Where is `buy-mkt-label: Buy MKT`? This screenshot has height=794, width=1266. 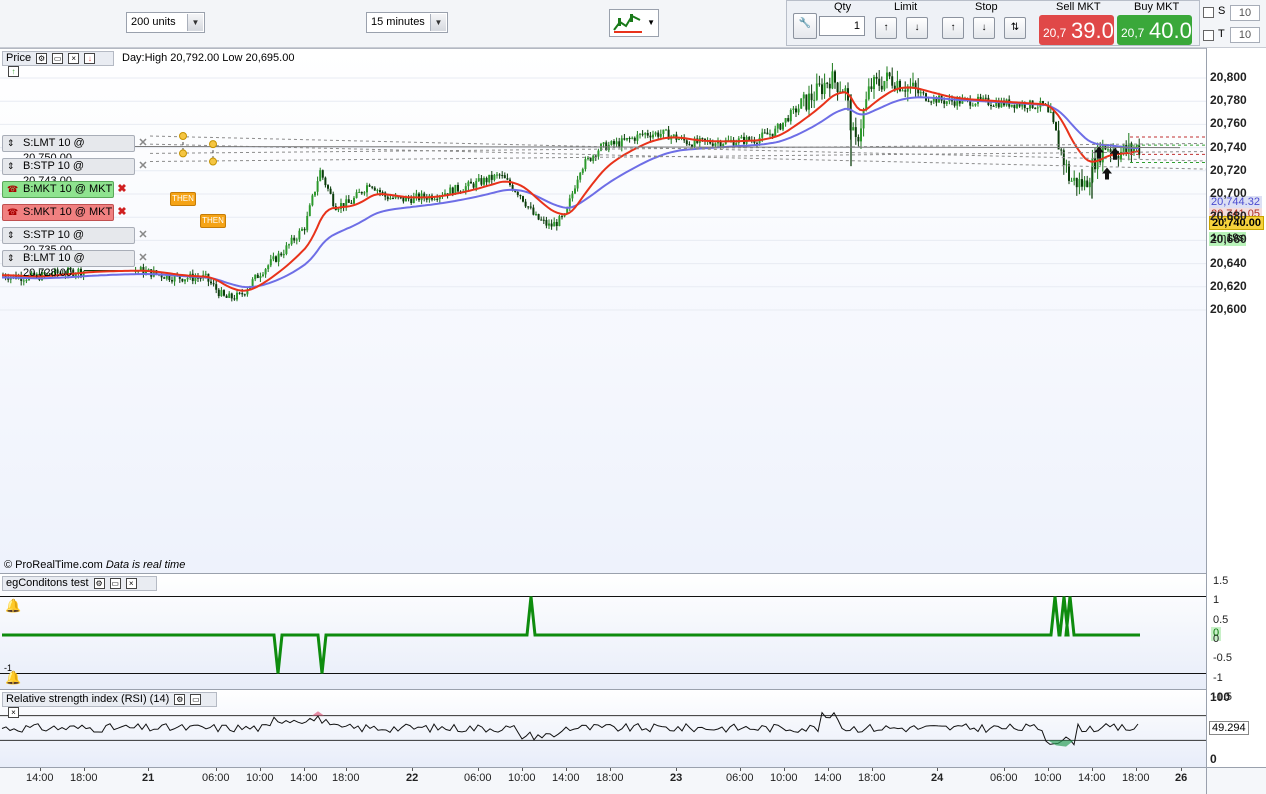 buy-mkt-label: Buy MKT is located at coordinates (1157, 7).